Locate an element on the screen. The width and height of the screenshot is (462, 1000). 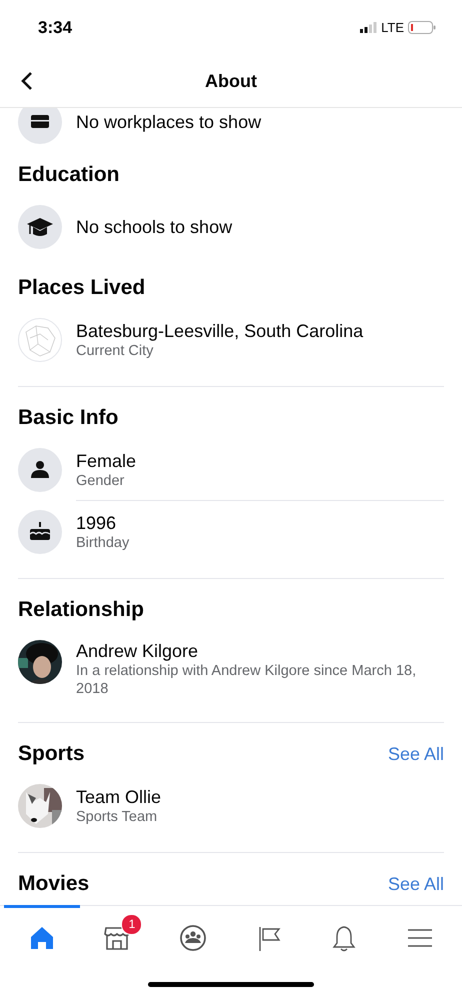
cake-icon is located at coordinates (40, 532).